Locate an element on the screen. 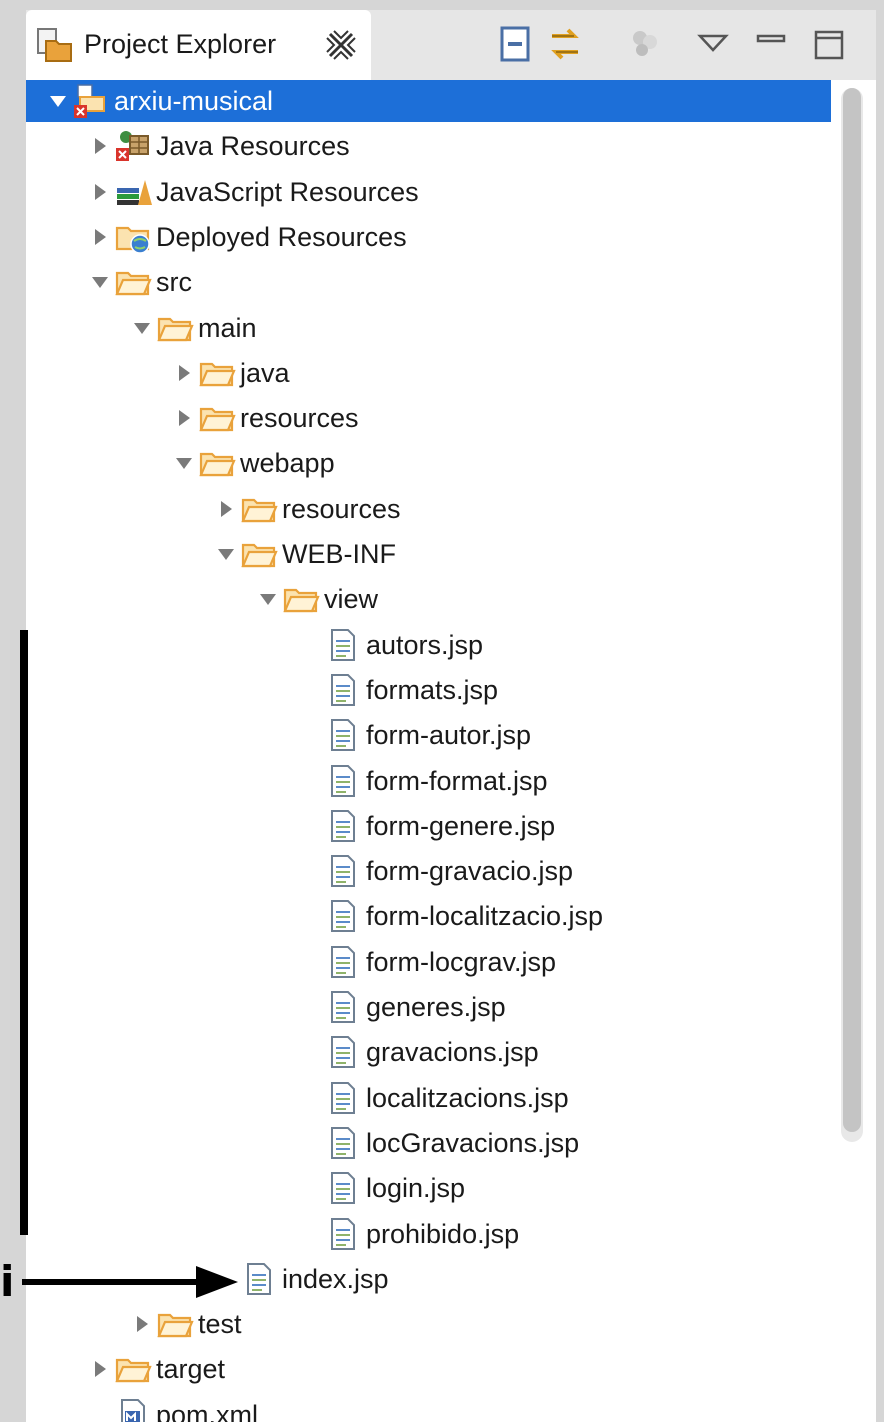 This screenshot has height=1422, width=884. tree-item-locgravacions-jsp: locGravacions.jsp is located at coordinates (431, 1143).